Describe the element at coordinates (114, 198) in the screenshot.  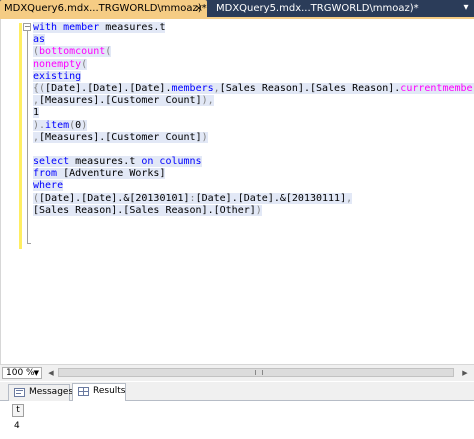
I see `code-token: [Date].[Date].&[20130101]` at that location.